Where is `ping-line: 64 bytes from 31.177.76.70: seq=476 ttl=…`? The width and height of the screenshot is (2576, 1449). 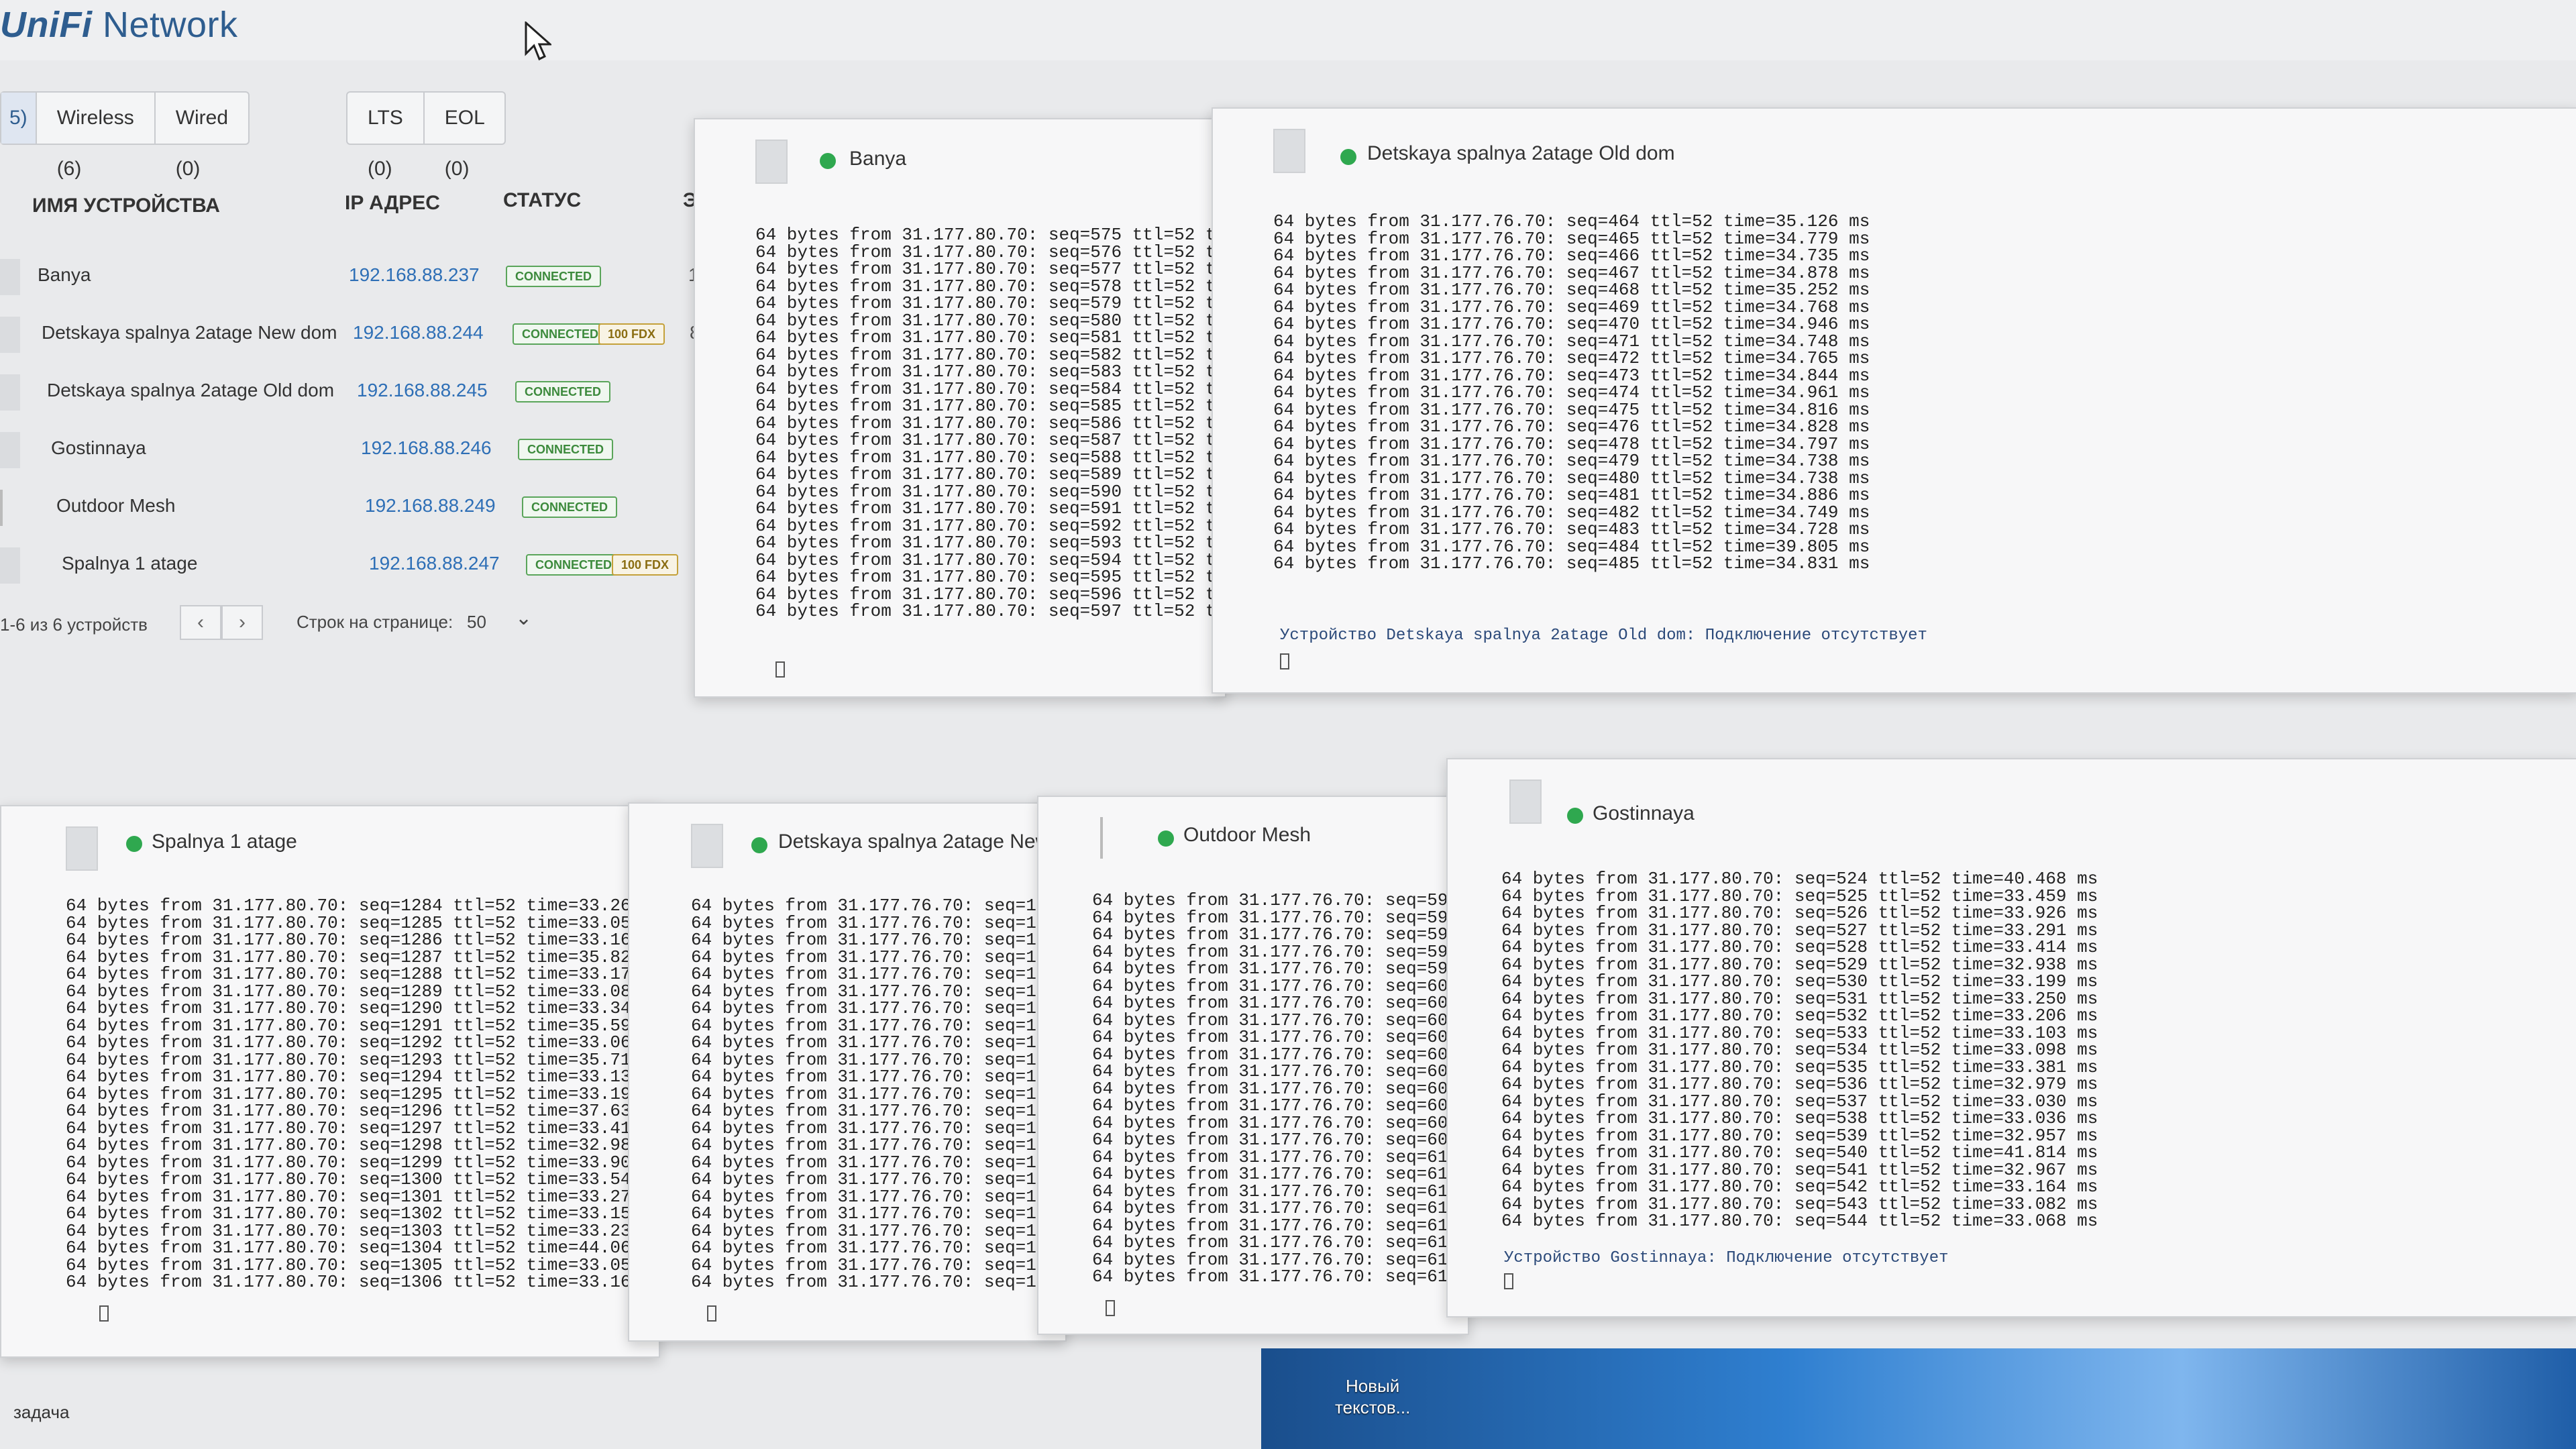 ping-line: 64 bytes from 31.177.76.70: seq=476 ttl=… is located at coordinates (1571, 427).